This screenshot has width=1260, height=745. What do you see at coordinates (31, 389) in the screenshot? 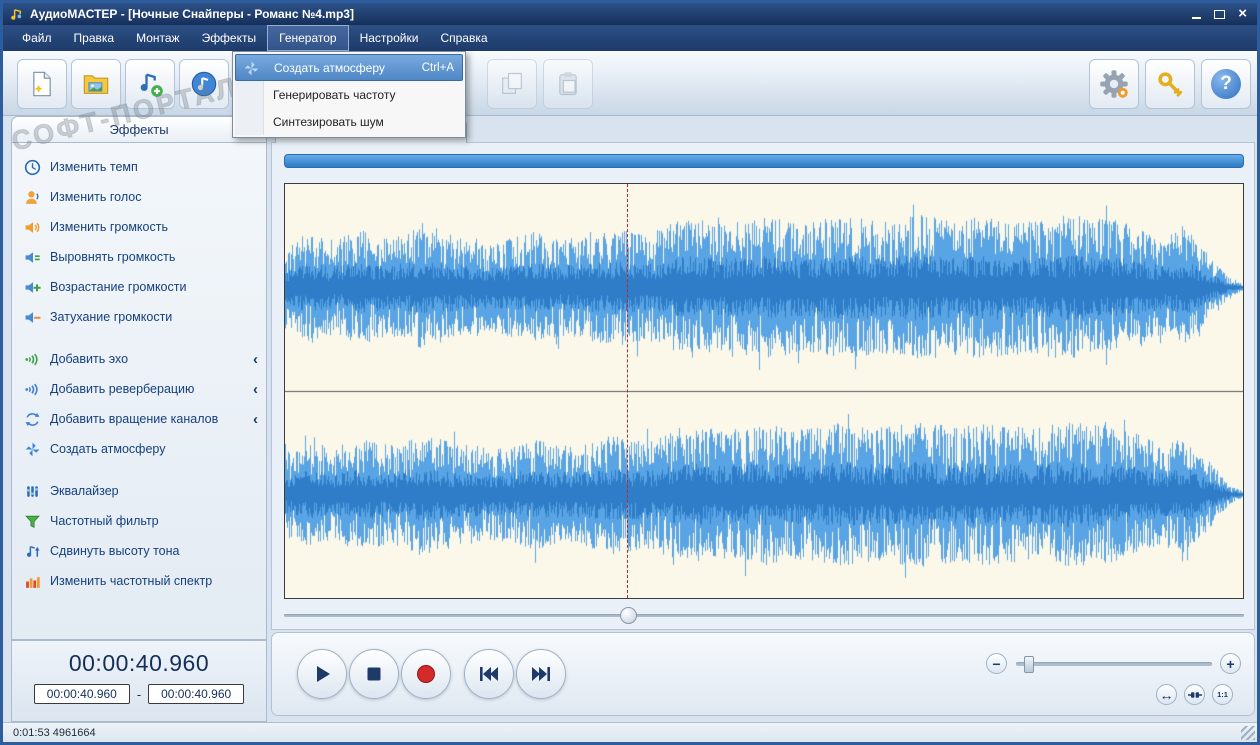
I see `reverb-icon` at bounding box center [31, 389].